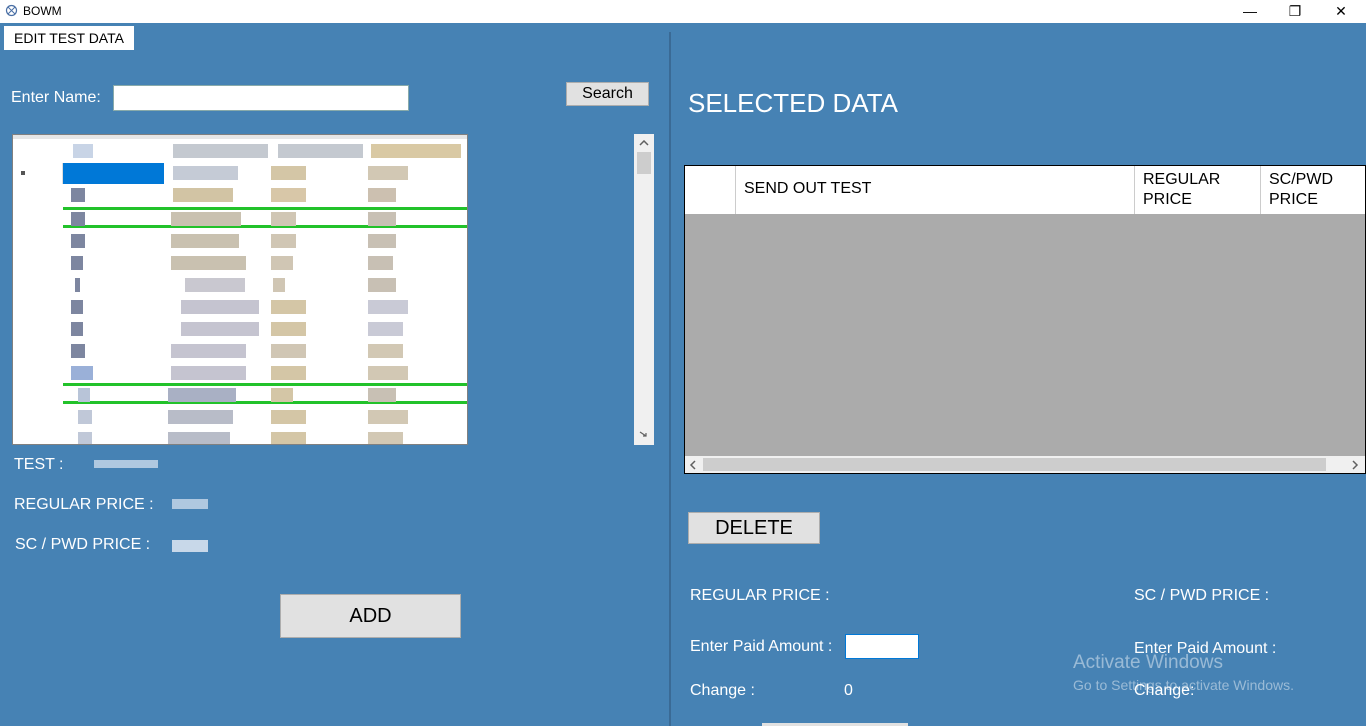  What do you see at coordinates (761, 646) in the screenshot?
I see `enter-paid-amount-label: Enter Paid Amount :` at bounding box center [761, 646].